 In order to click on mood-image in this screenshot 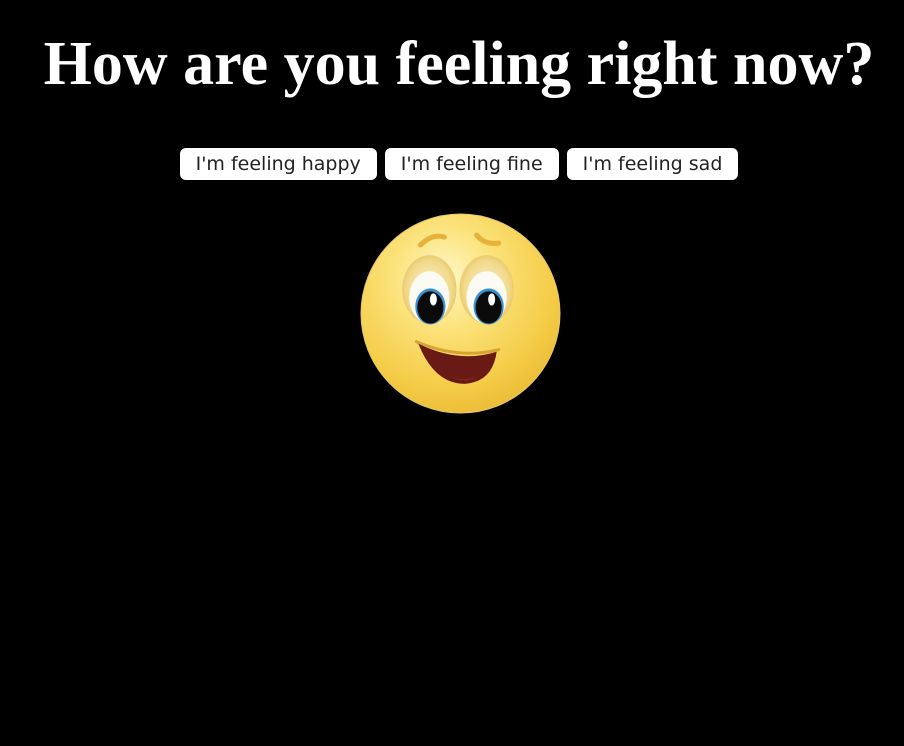, I will do `click(460, 313)`.